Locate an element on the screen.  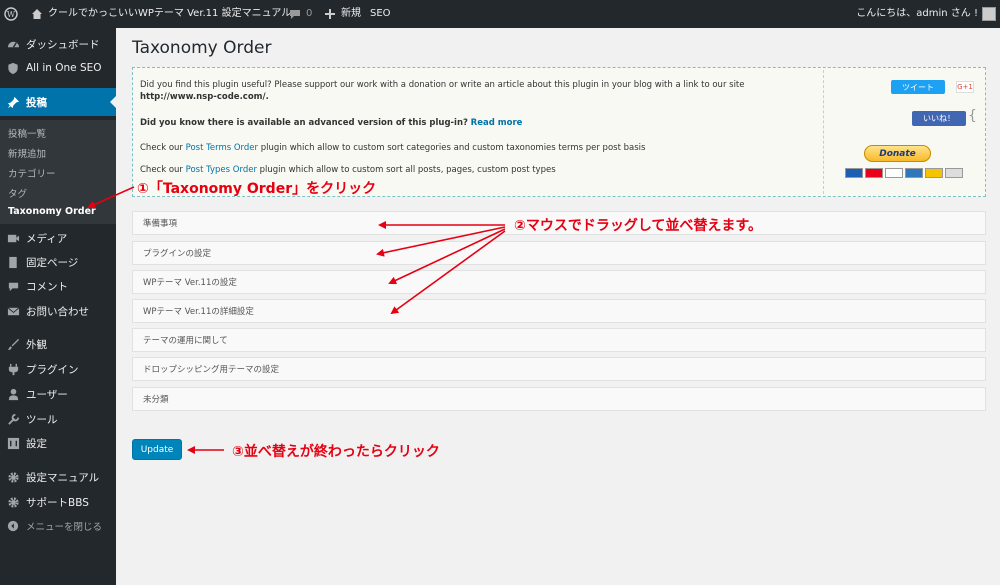
sidebar-item-label: 設定マニュアル is located at coordinates (63, 477).